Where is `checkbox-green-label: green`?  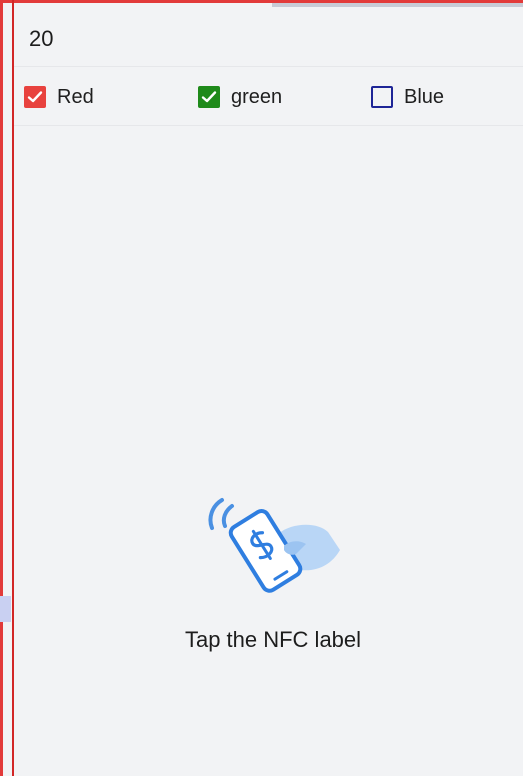 checkbox-green-label: green is located at coordinates (257, 97).